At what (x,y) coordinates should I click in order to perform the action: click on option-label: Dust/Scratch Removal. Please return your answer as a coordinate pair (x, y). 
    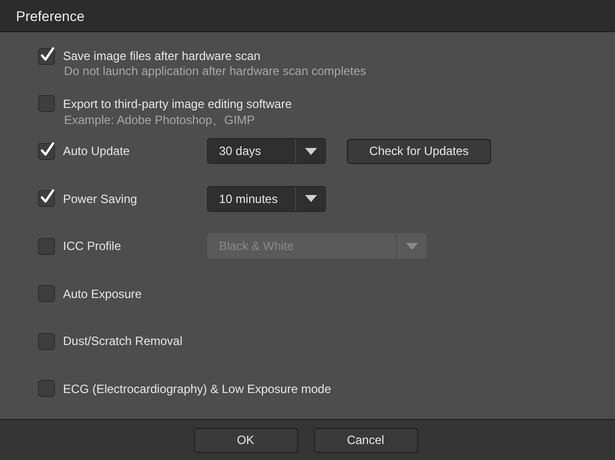
    Looking at the image, I should click on (122, 341).